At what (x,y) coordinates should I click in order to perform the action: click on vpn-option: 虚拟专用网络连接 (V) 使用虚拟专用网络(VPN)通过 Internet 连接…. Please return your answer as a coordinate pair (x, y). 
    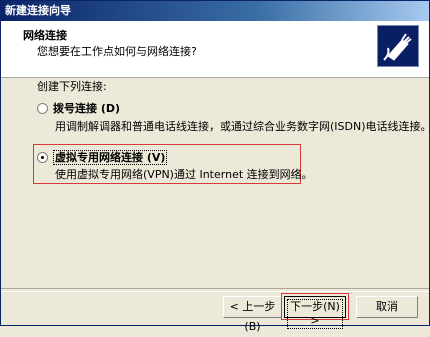
    Looking at the image, I should click on (175, 165).